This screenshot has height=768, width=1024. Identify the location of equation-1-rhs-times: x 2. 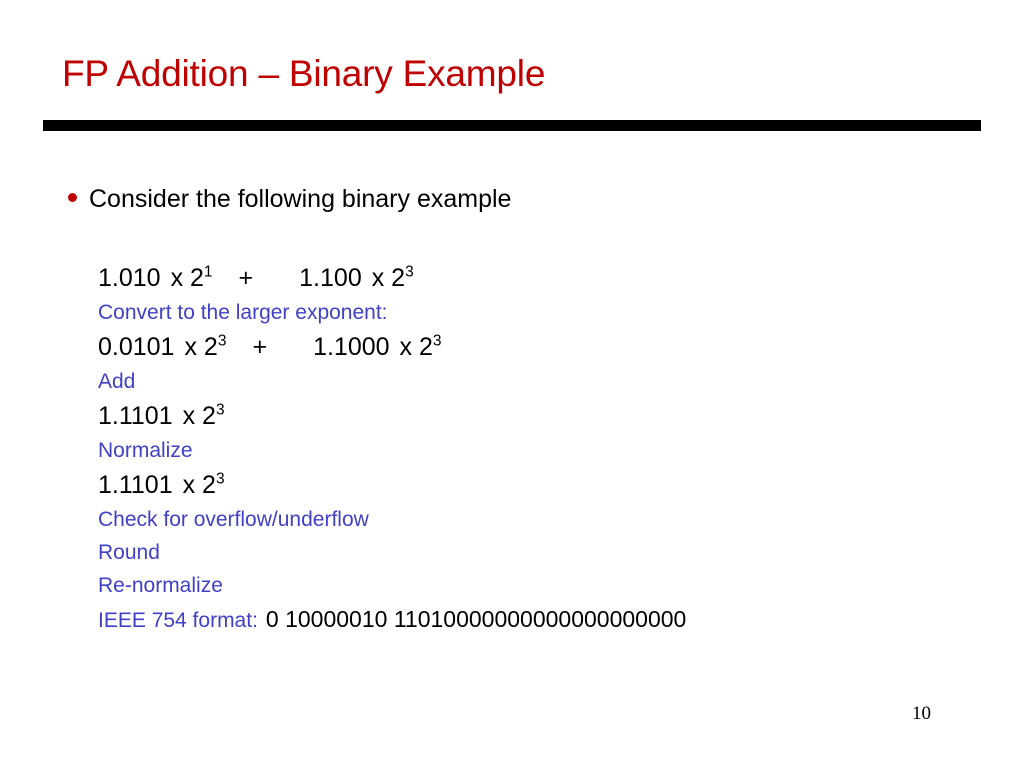
(388, 278).